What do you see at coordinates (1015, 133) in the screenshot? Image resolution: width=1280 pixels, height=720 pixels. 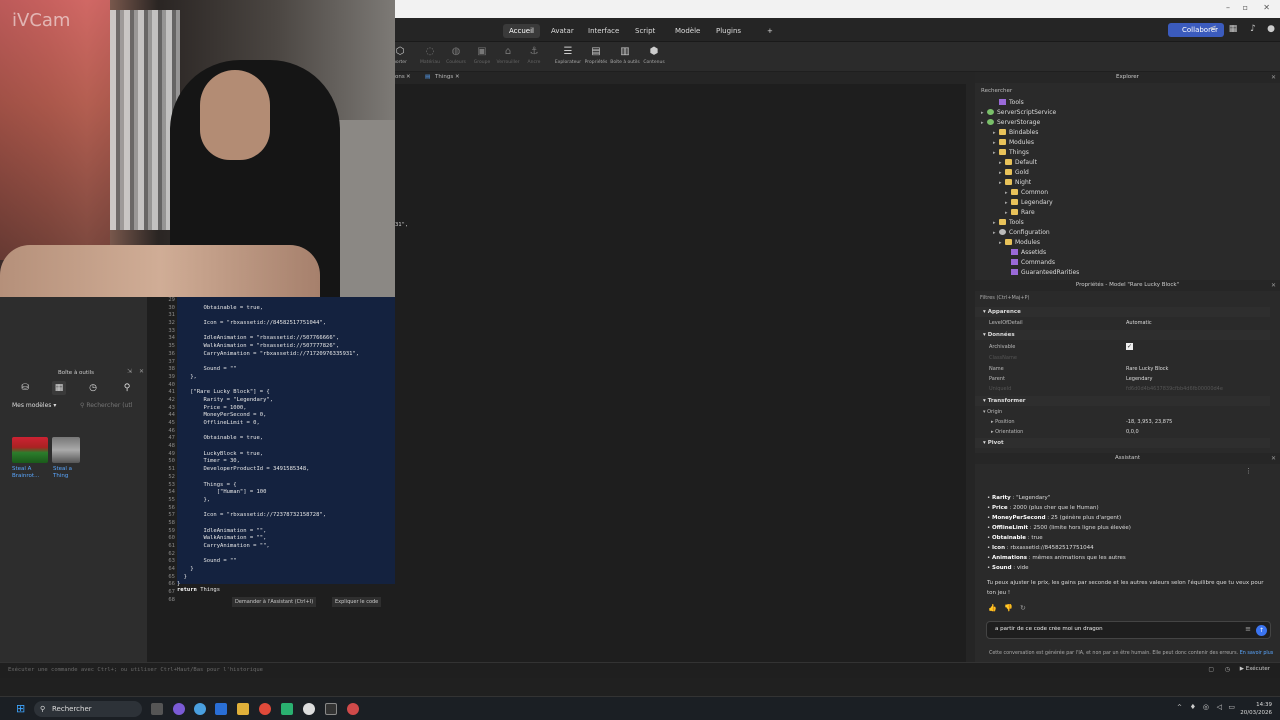 I see `explorer-tree-item: ▸ Bindables` at bounding box center [1015, 133].